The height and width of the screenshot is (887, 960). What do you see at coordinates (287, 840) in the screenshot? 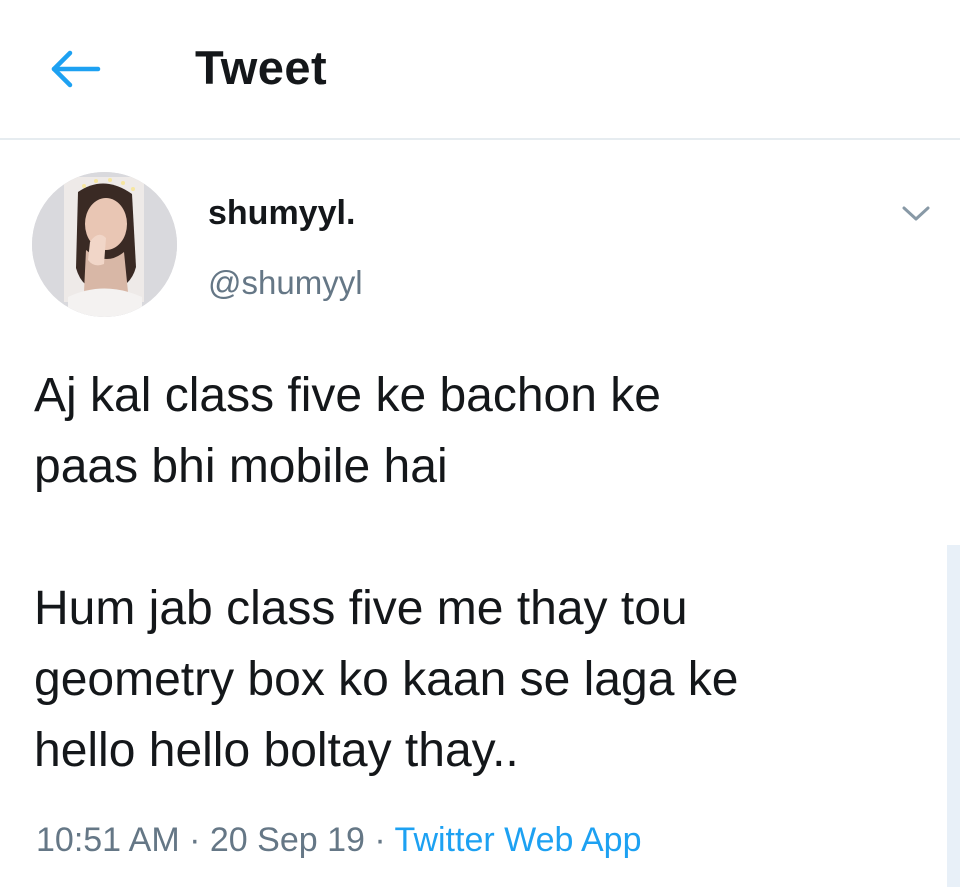
I see `tweet-date: 20 Sep 19` at bounding box center [287, 840].